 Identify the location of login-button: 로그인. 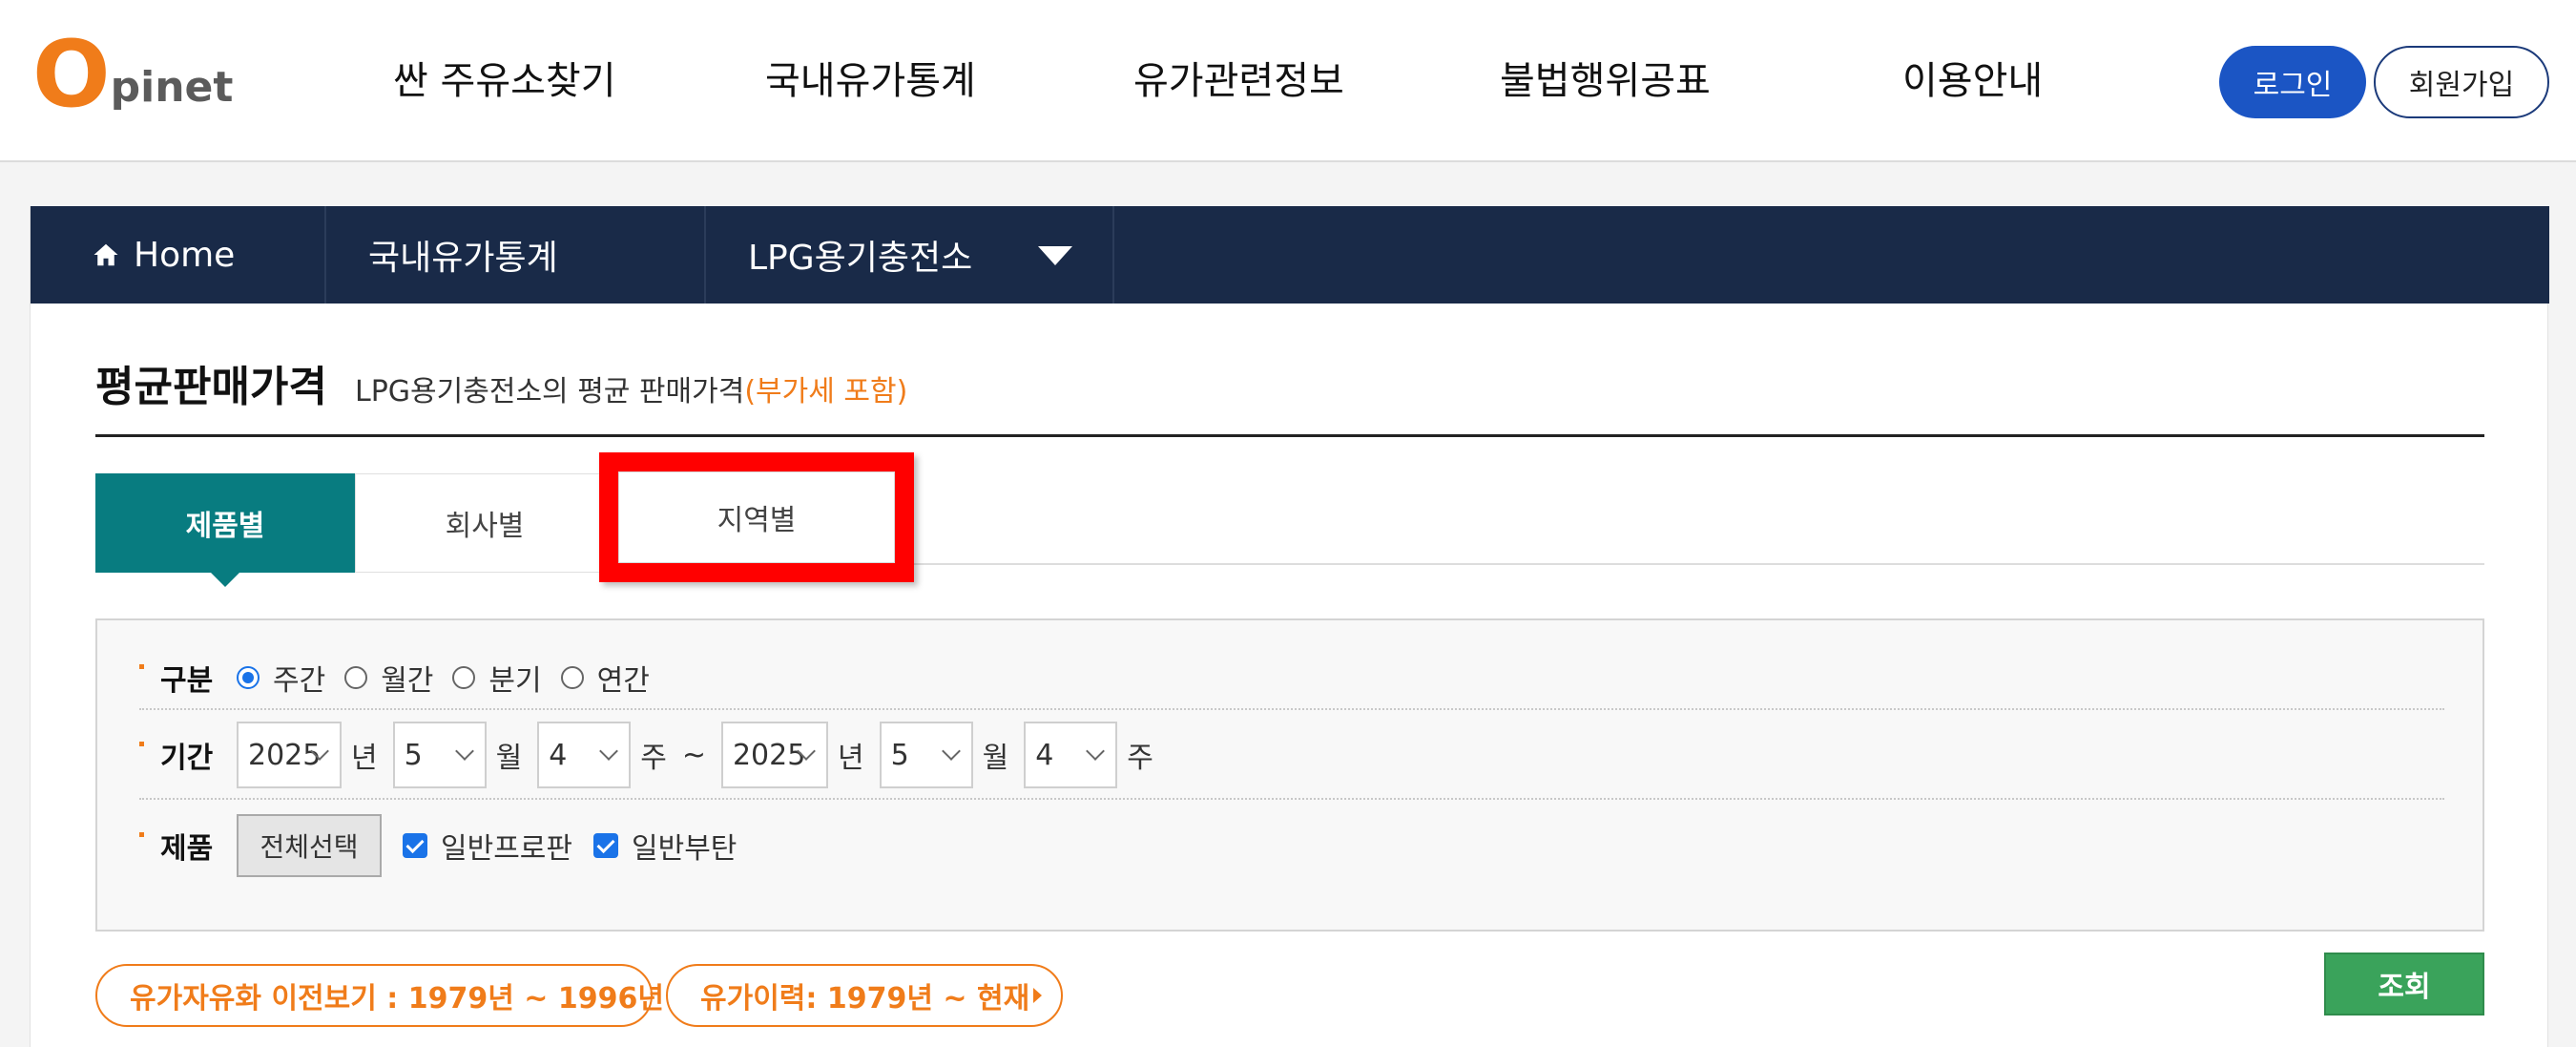
(2292, 82).